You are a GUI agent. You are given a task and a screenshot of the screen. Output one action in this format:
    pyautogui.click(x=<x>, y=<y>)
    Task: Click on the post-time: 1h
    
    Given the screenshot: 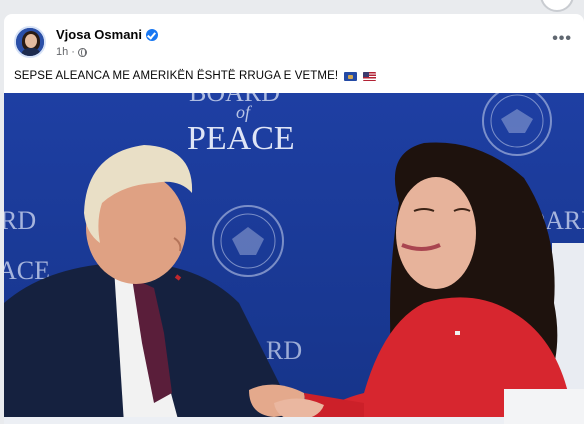 What is the action you would take?
    pyautogui.click(x=62, y=52)
    